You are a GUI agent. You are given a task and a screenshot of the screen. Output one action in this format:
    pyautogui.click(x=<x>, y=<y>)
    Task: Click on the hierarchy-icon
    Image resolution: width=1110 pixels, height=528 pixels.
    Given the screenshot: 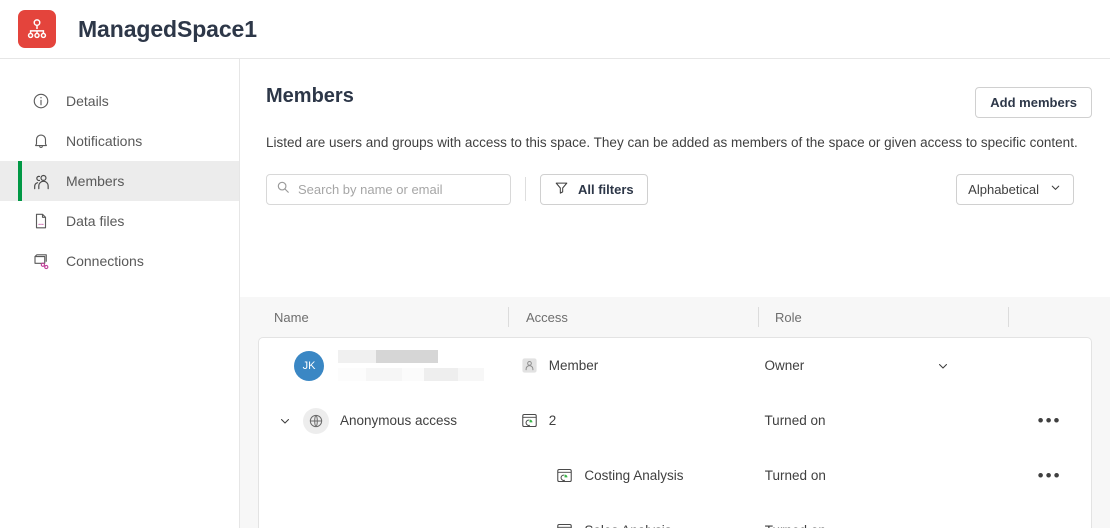 What is the action you would take?
    pyautogui.click(x=37, y=29)
    